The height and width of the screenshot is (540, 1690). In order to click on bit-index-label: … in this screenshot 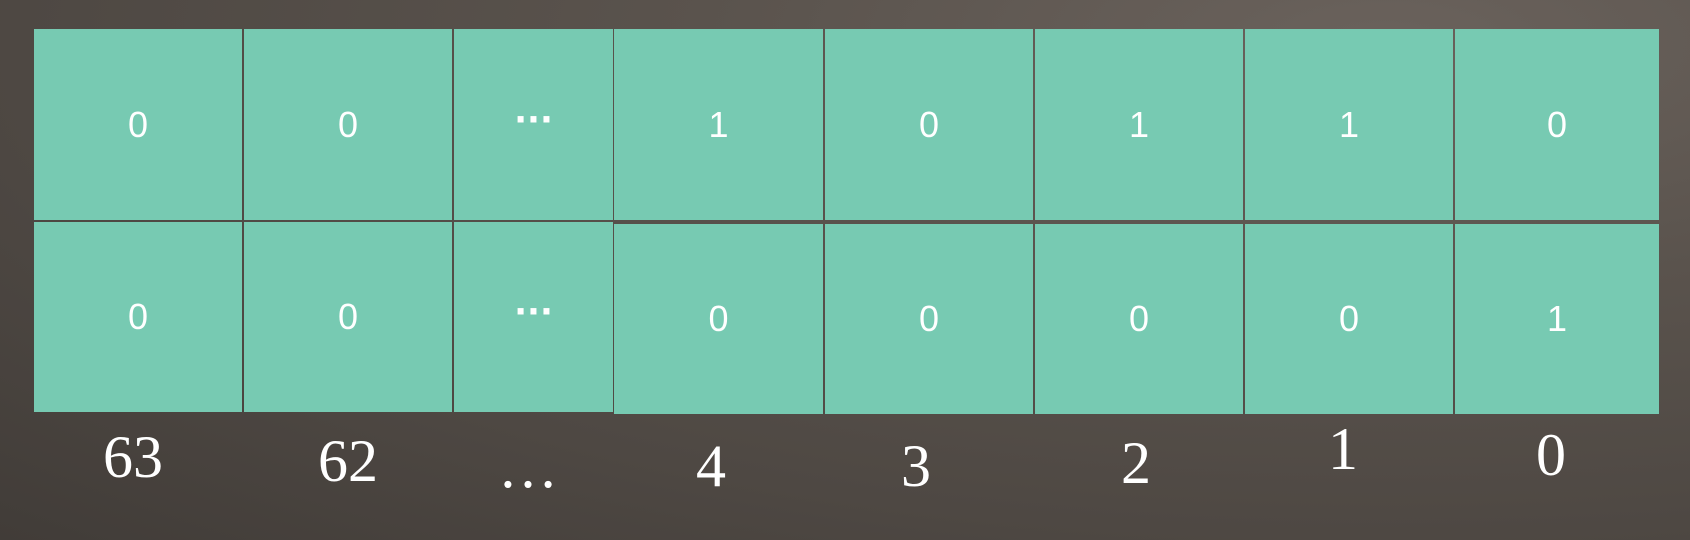, I will do `click(528, 467)`.